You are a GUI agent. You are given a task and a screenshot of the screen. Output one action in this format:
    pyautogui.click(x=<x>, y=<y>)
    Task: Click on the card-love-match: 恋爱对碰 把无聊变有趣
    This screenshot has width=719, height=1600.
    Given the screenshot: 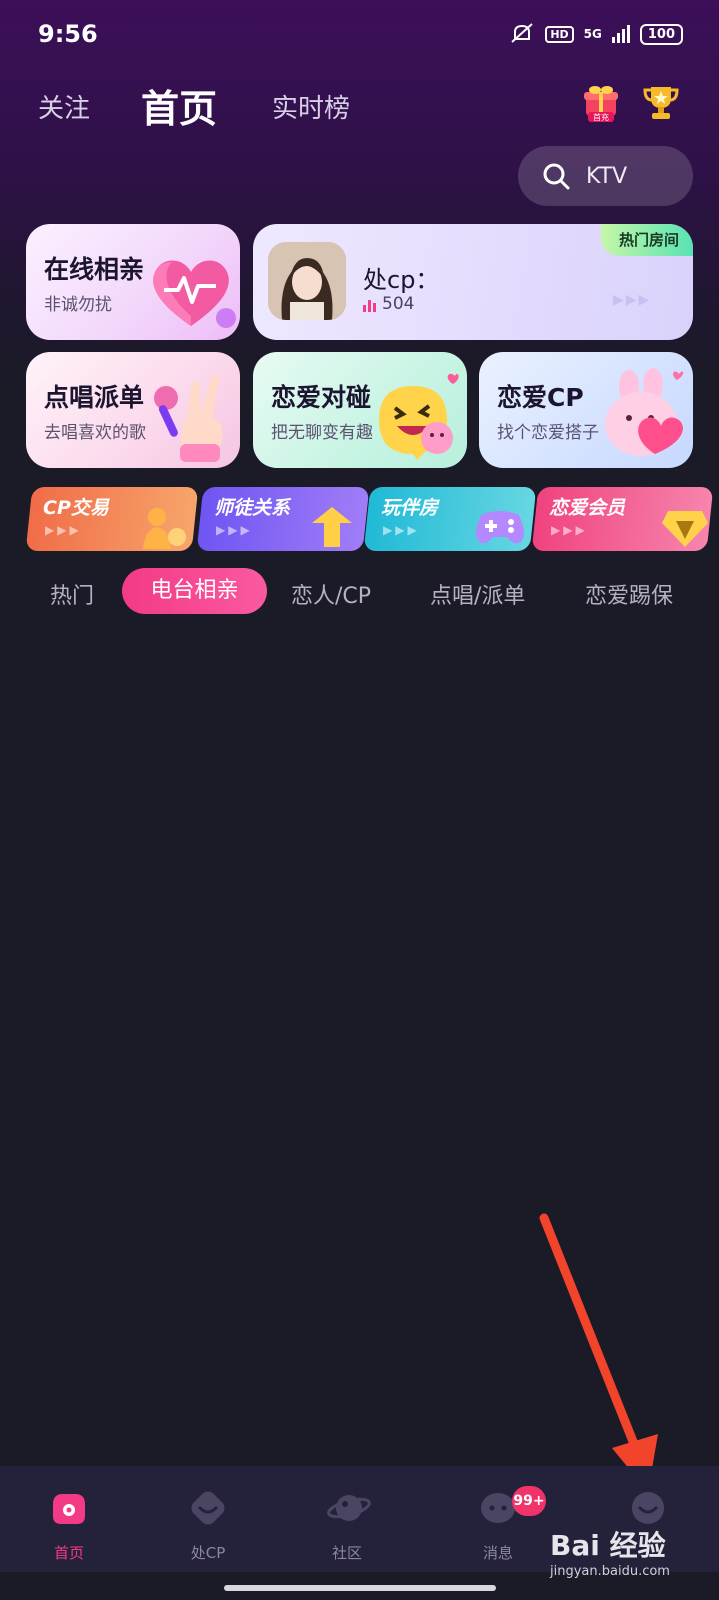 What is the action you would take?
    pyautogui.click(x=360, y=410)
    